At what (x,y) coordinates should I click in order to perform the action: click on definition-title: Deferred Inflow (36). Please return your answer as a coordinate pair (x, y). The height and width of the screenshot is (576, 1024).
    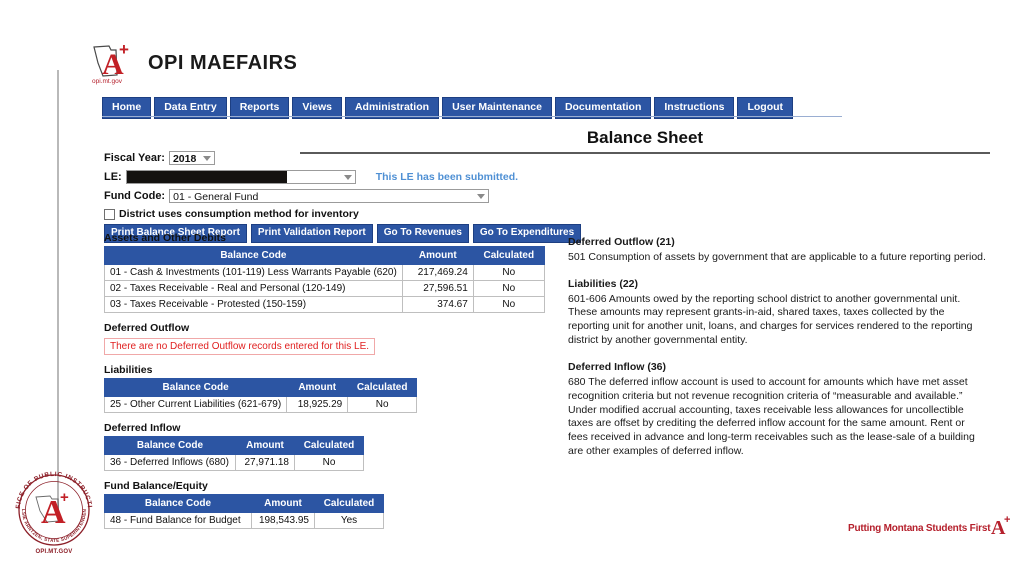
    Looking at the image, I should click on (617, 367).